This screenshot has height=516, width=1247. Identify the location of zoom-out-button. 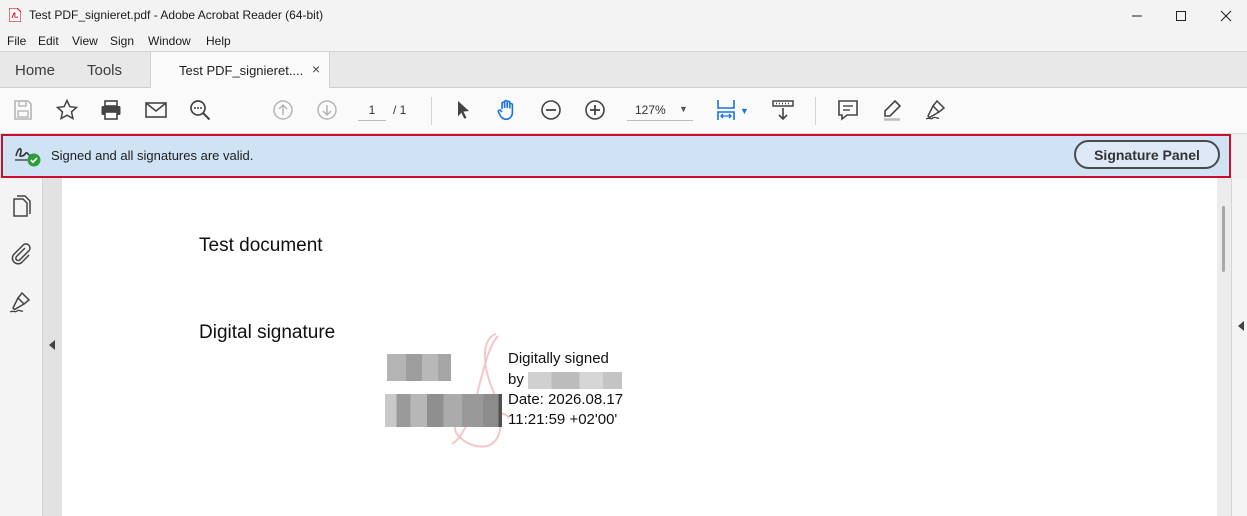
(551, 110).